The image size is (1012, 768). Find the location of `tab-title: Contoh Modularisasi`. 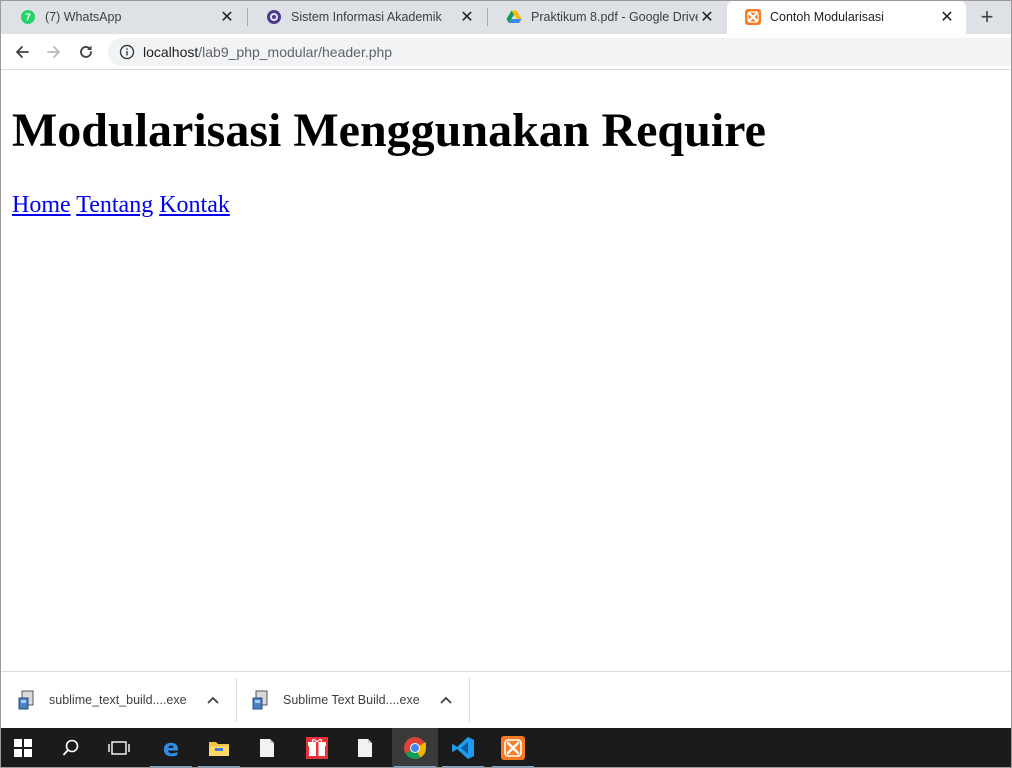

tab-title: Contoh Modularisasi is located at coordinates (827, 17).